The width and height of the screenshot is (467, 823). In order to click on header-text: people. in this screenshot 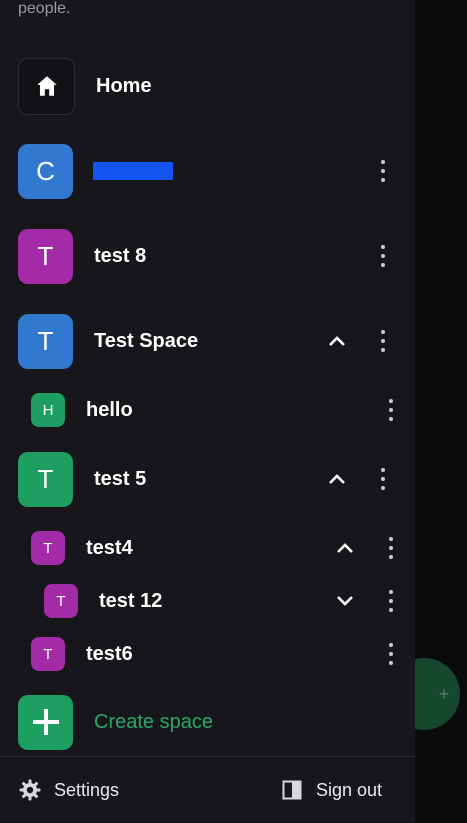, I will do `click(44, 8)`.